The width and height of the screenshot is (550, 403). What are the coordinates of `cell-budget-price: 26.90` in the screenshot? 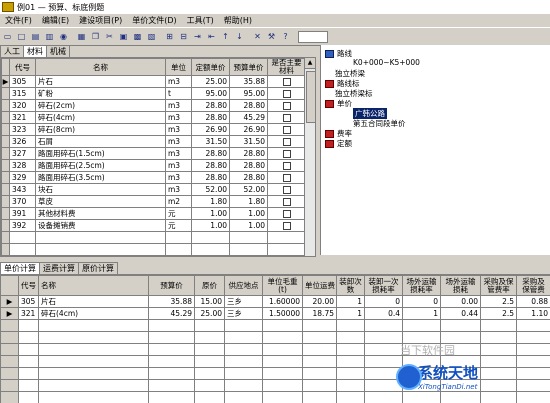 It's located at (249, 130).